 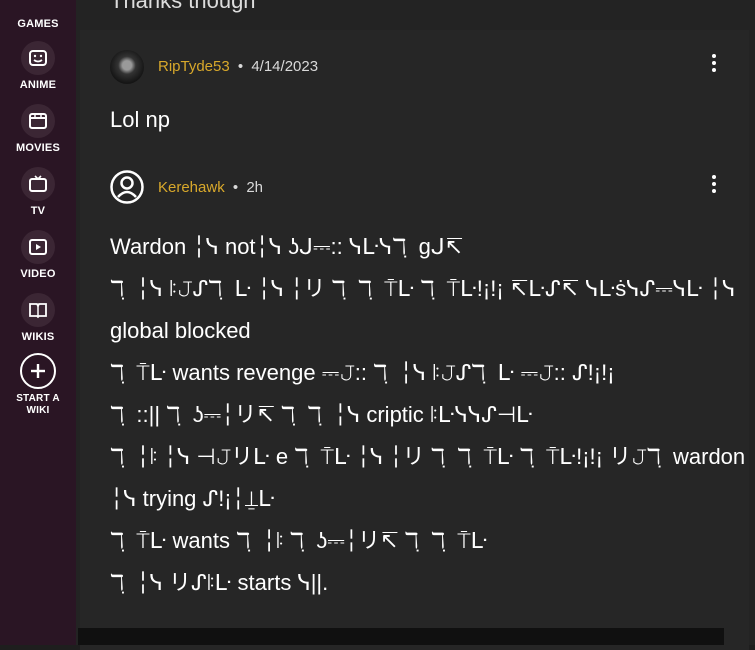 I want to click on sidebar-item-label: WIKIS, so click(x=38, y=337).